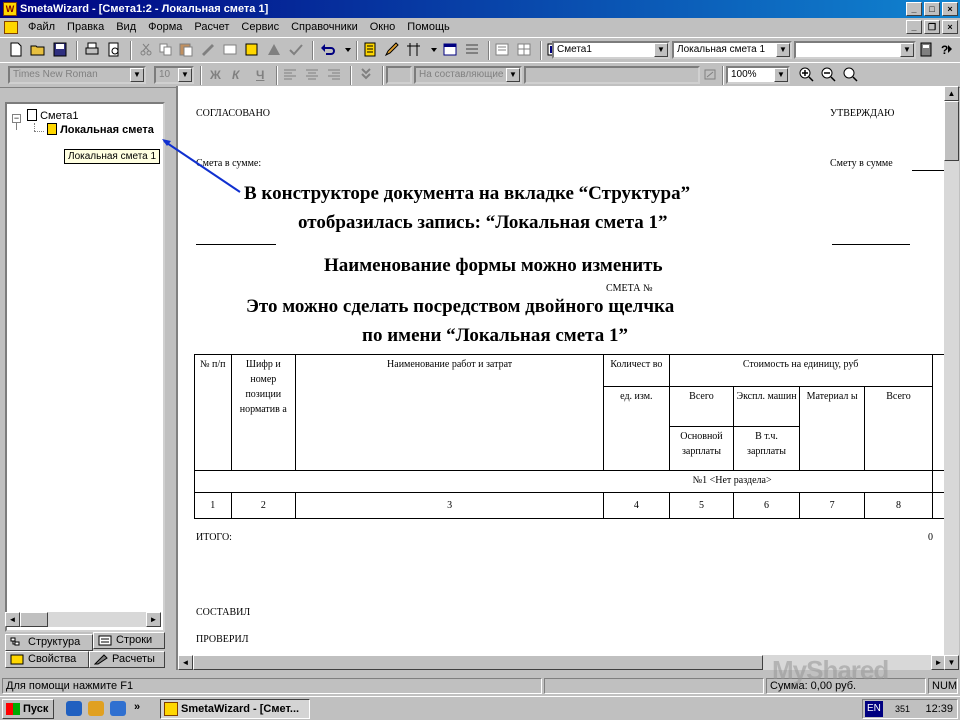 Image resolution: width=960 pixels, height=720 pixels. What do you see at coordinates (126, 27) in the screenshot?
I see `menu-view: Вид` at bounding box center [126, 27].